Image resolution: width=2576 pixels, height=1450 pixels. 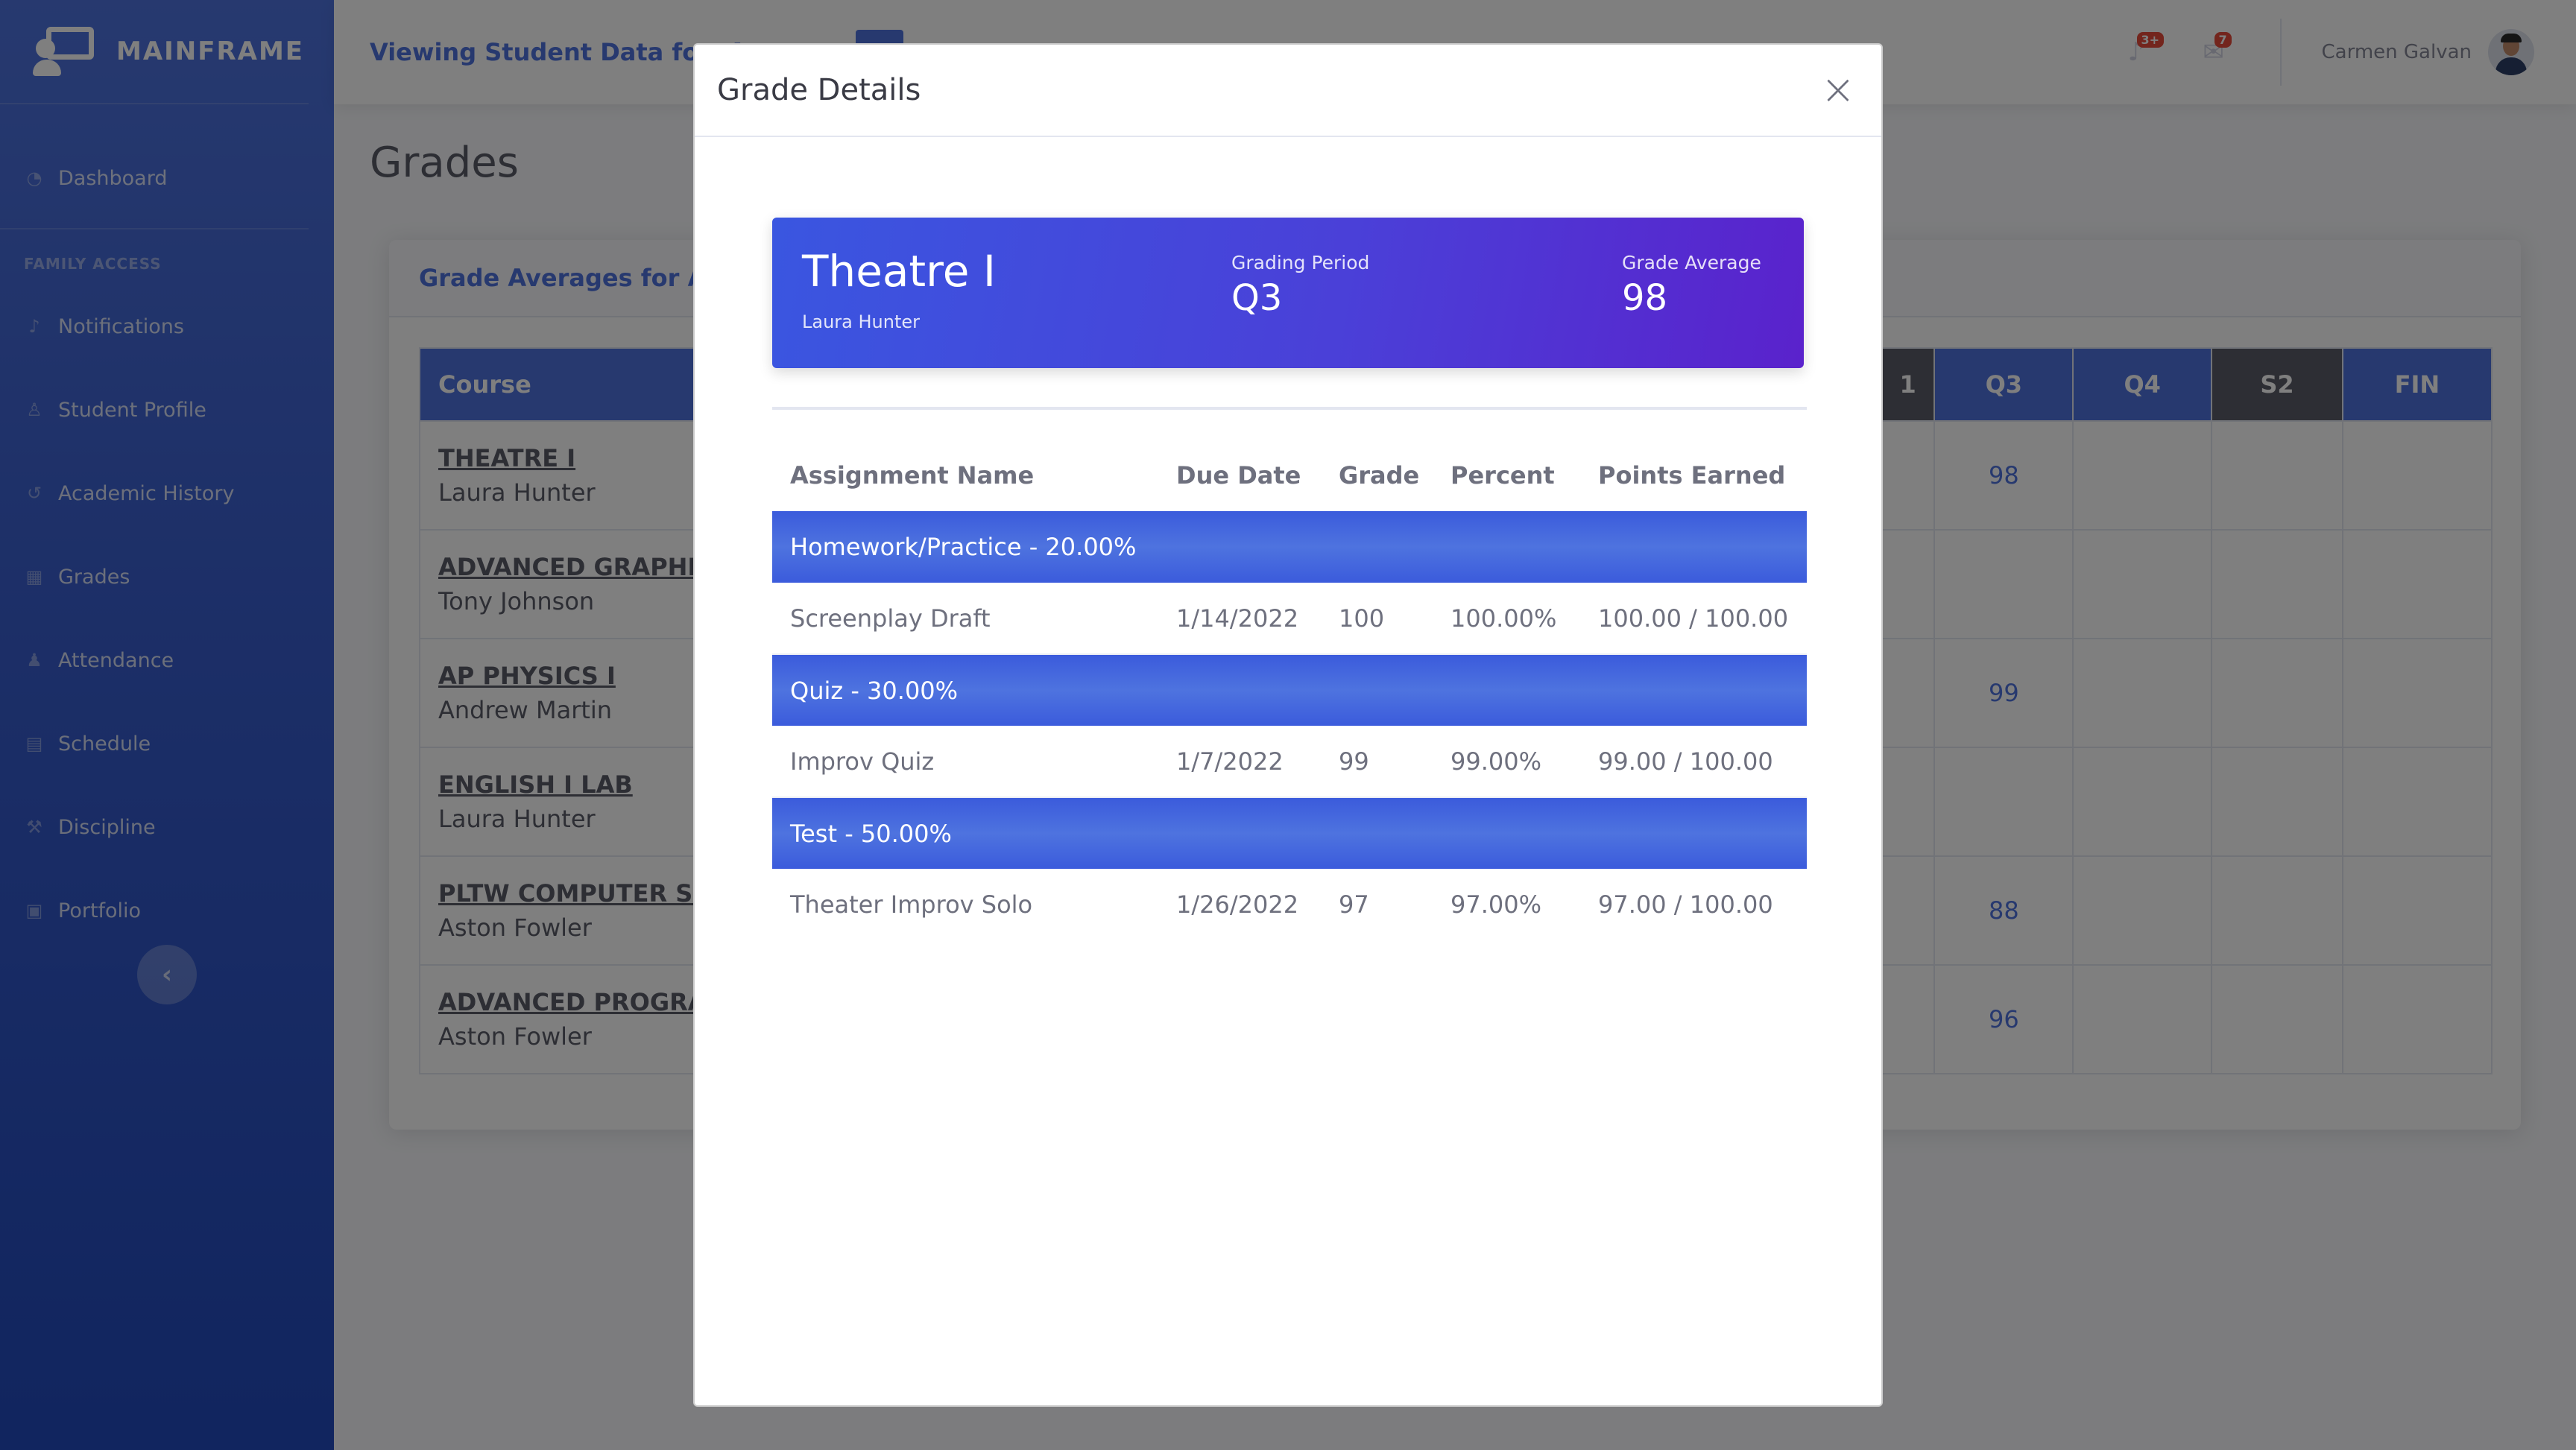 I want to click on category-row: Test - 50.00%, so click(x=1289, y=833).